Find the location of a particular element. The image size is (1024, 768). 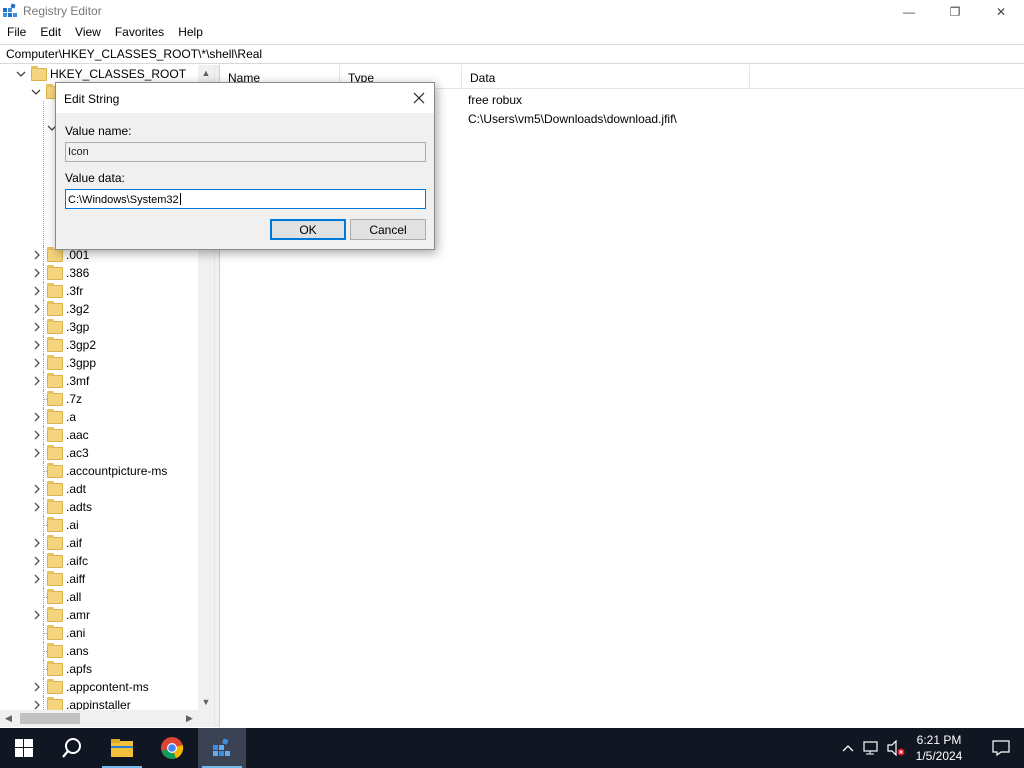

tree-item-label: .appcontent-ms is located at coordinates (107, 687).